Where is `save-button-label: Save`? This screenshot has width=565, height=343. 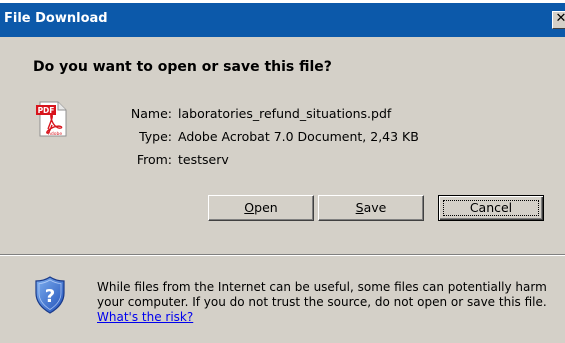
save-button-label: Save is located at coordinates (371, 207).